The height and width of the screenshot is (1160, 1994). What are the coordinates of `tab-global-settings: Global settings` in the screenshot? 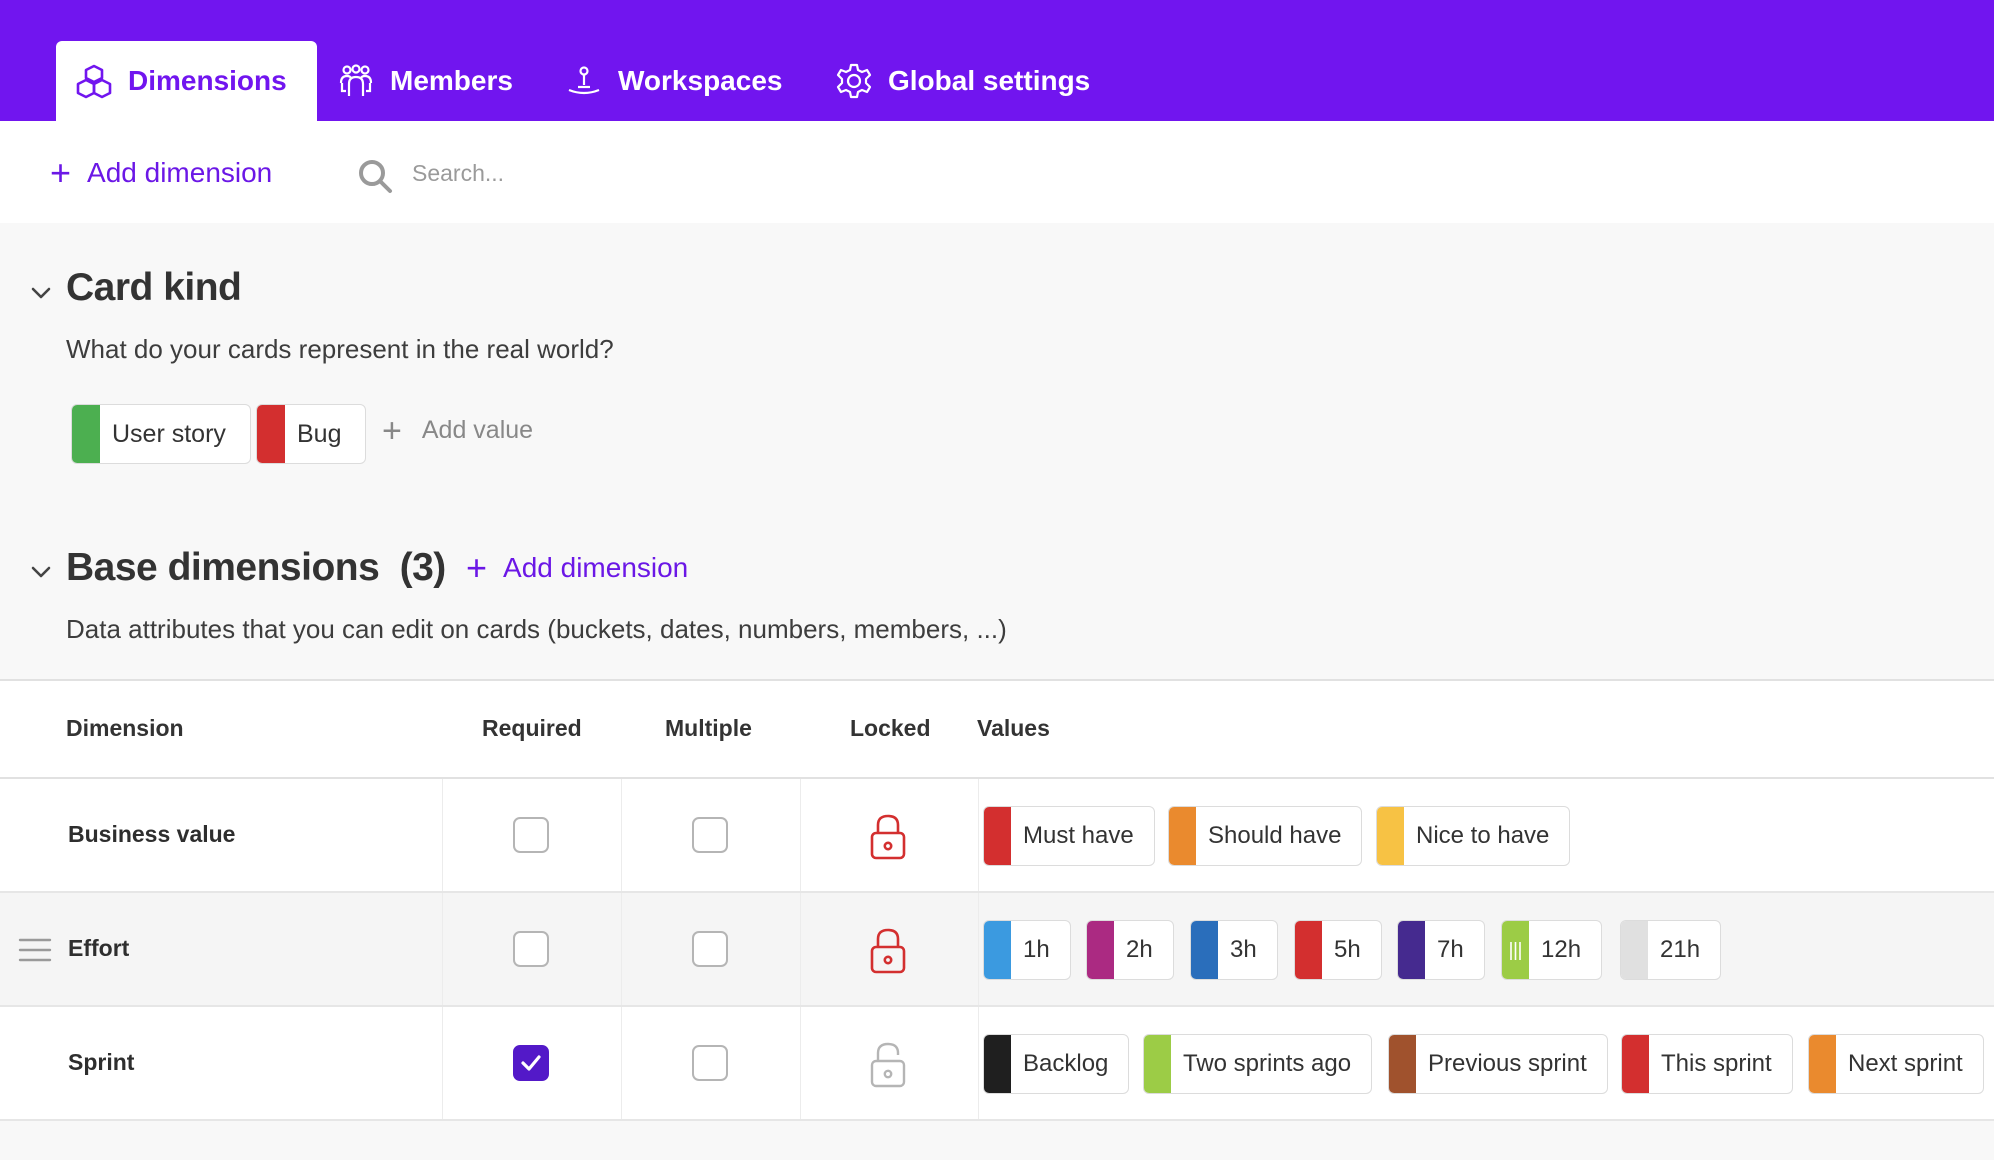 It's located at (962, 81).